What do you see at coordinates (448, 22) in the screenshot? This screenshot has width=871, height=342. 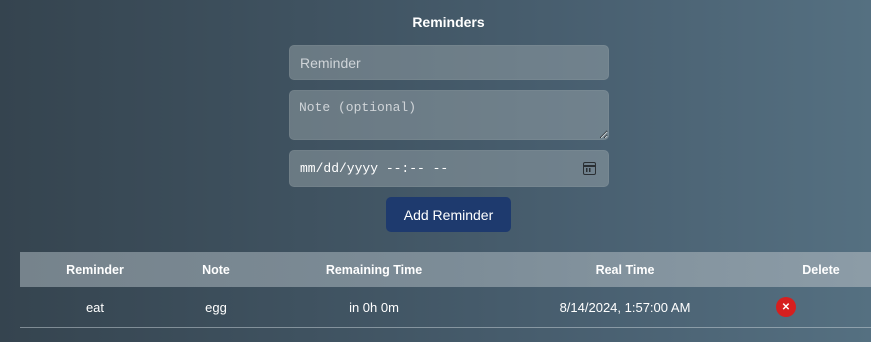 I see `page-title: Reminders` at bounding box center [448, 22].